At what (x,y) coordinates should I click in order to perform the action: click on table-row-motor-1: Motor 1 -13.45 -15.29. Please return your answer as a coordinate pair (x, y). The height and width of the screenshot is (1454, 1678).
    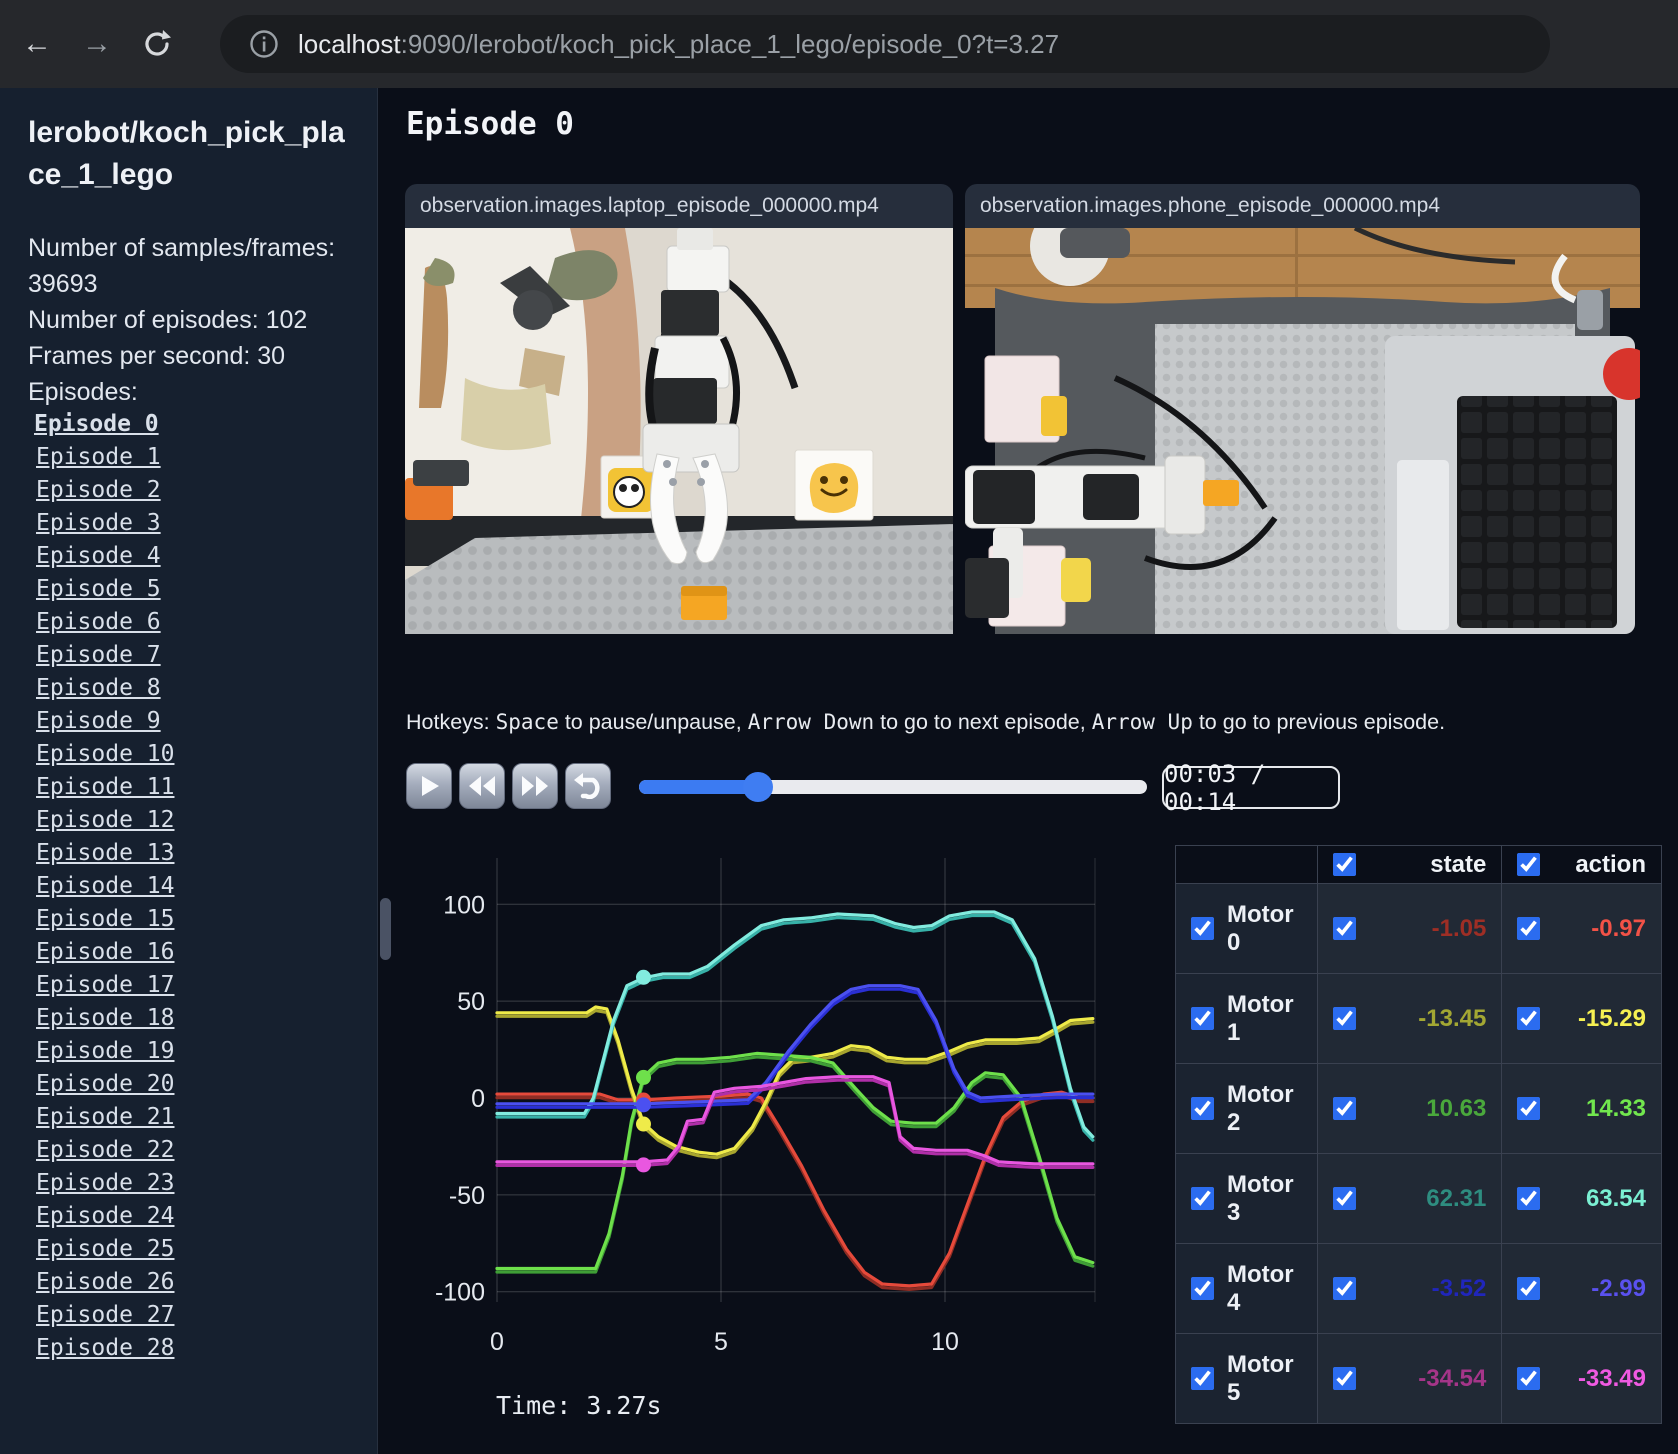
    Looking at the image, I should click on (1418, 1018).